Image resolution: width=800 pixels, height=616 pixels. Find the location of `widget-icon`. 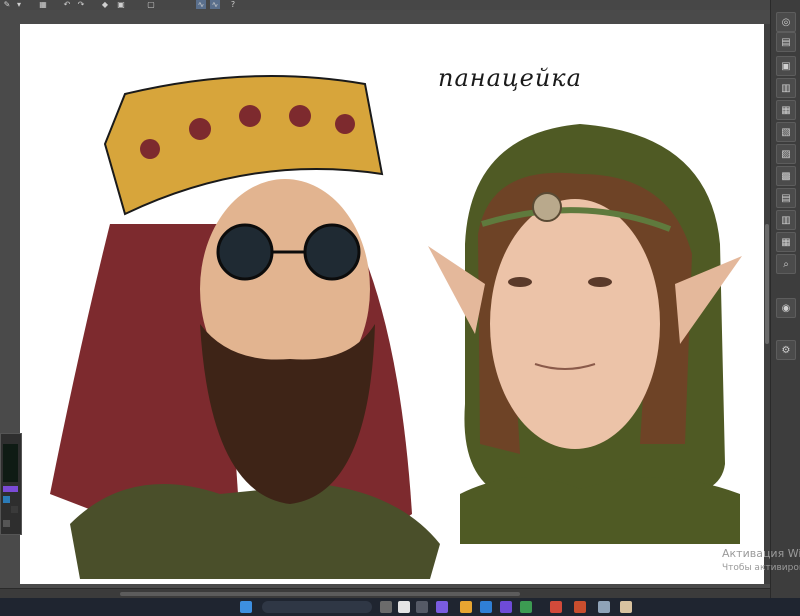

widget-icon is located at coordinates (404, 607).